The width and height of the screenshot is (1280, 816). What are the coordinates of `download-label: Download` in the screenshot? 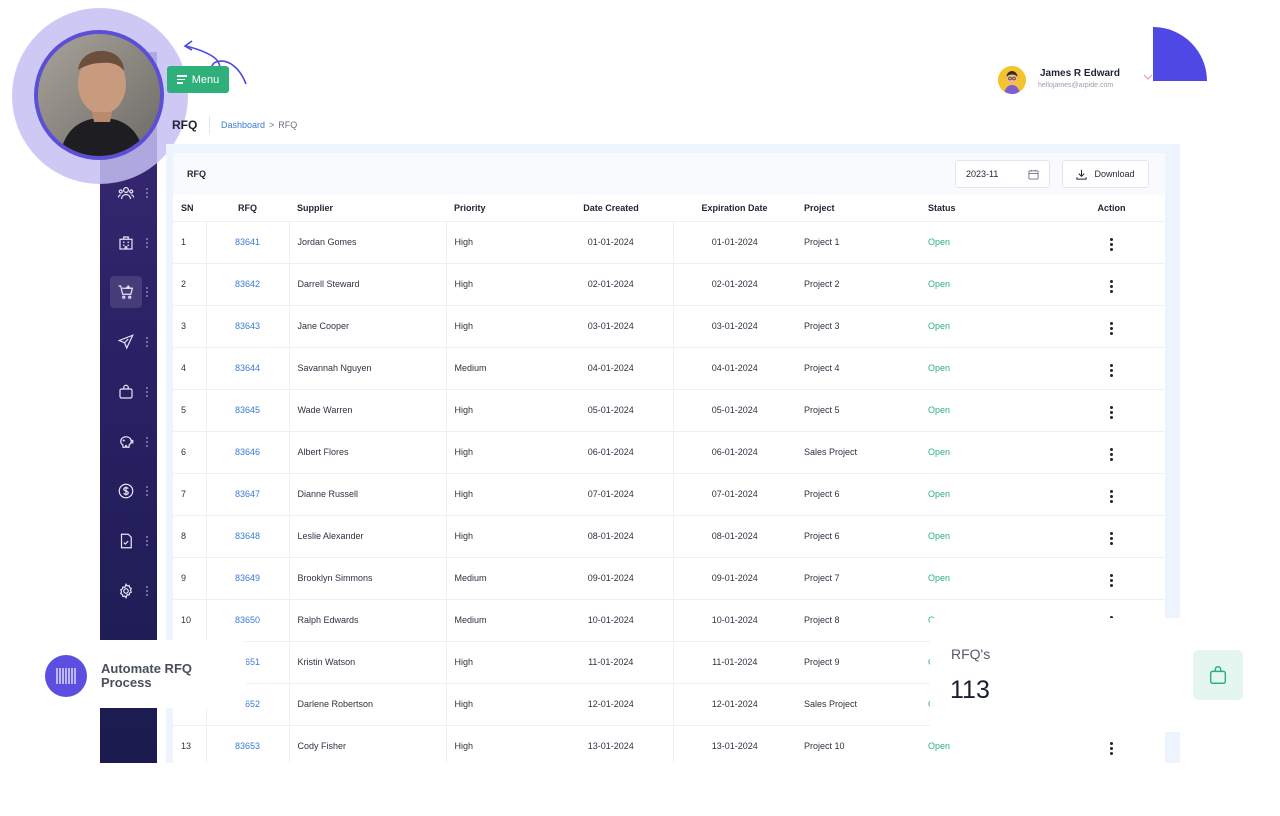 It's located at (1114, 174).